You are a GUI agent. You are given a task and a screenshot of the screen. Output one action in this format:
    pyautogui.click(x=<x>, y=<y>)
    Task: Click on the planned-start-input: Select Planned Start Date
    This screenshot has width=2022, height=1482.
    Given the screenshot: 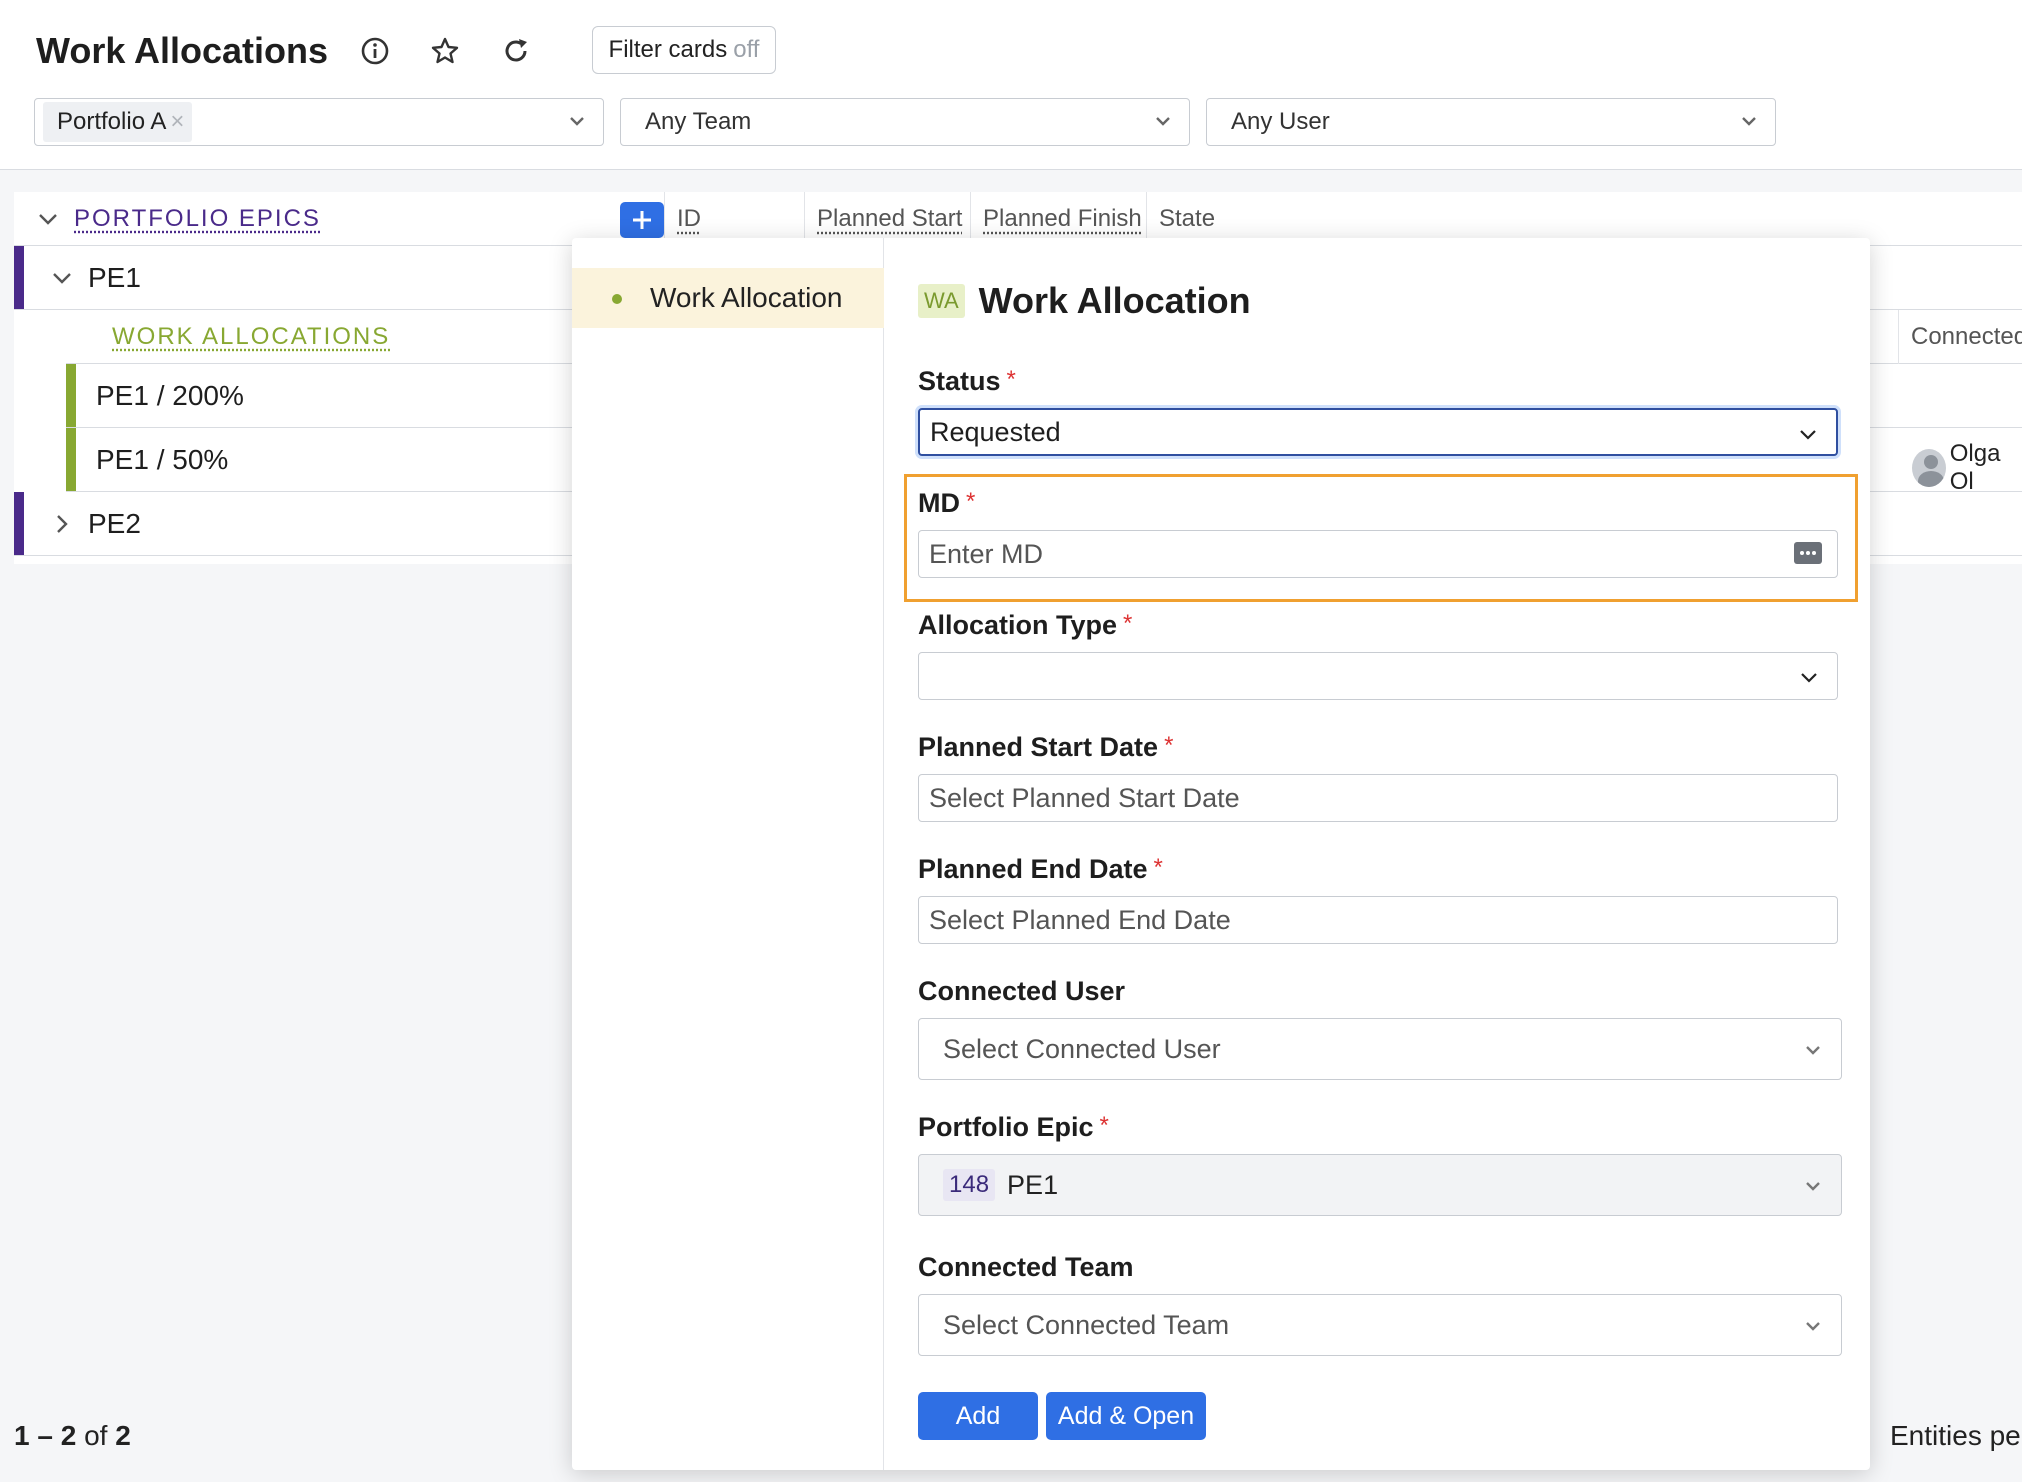 What is the action you would take?
    pyautogui.click(x=1378, y=798)
    